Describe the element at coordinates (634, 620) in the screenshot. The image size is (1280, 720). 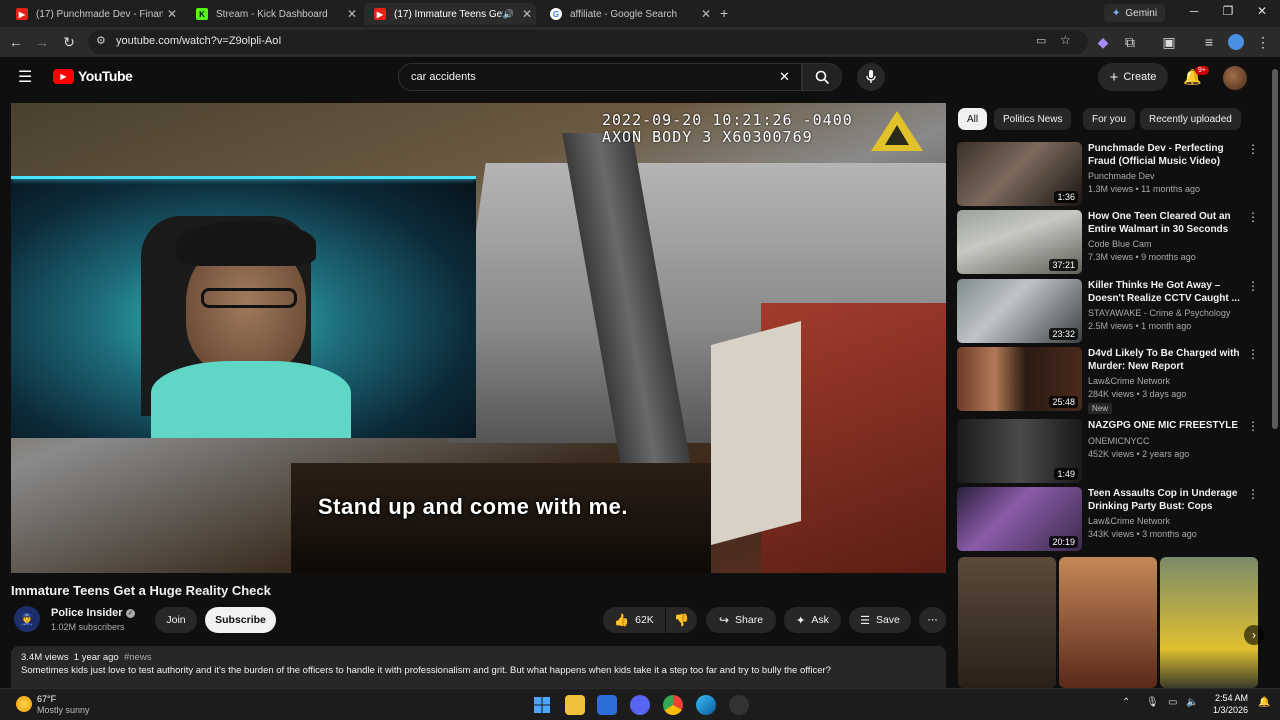
I see `like-button: 👍 62K` at that location.